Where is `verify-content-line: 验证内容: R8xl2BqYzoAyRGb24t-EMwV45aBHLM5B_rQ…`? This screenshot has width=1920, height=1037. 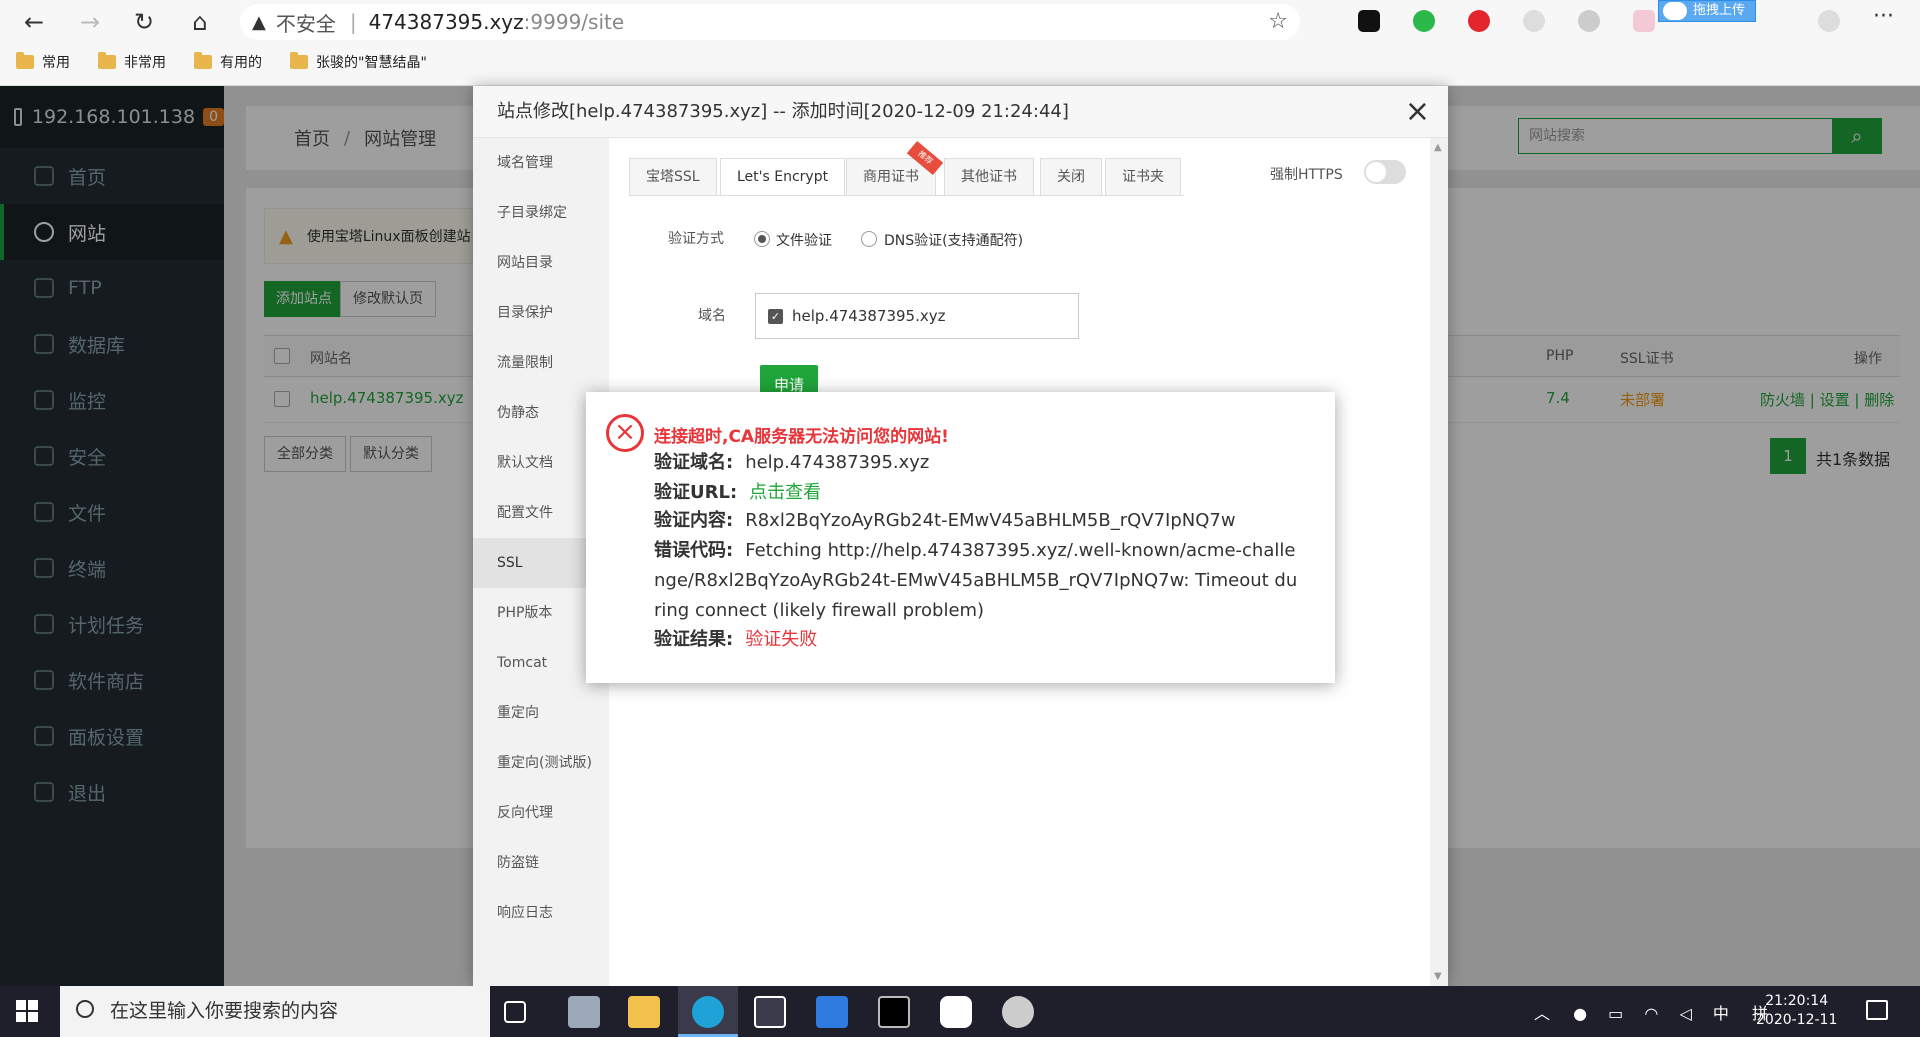 verify-content-line: 验证内容: R8xl2BqYzoAyRGb24t-EMwV45aBHLM5B_rQ… is located at coordinates (945, 521).